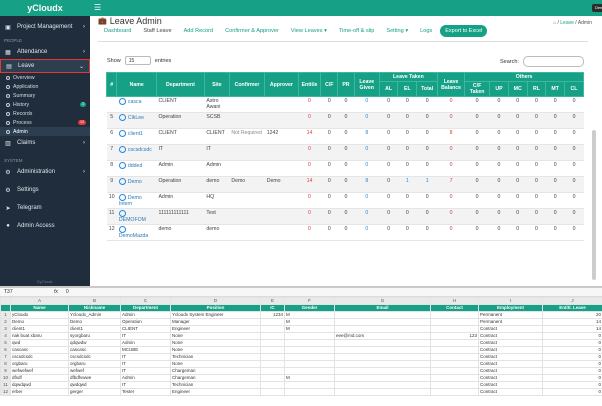  I want to click on sidebar-item-leave: ▤ Leave ⌄, so click(45, 66).